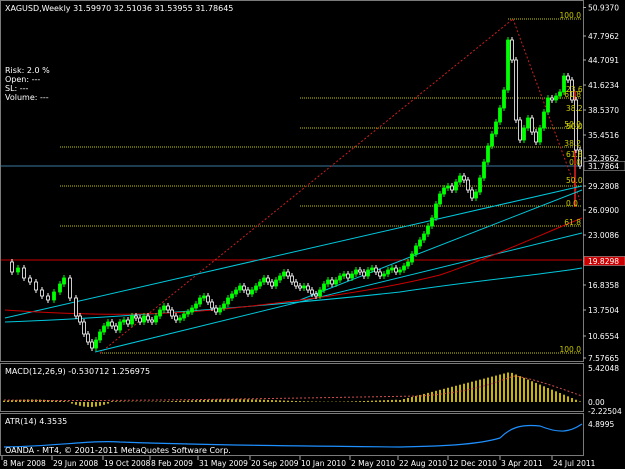  Describe the element at coordinates (127, 463) in the screenshot. I see `date-axis-label: 19 Oct 2008` at that location.